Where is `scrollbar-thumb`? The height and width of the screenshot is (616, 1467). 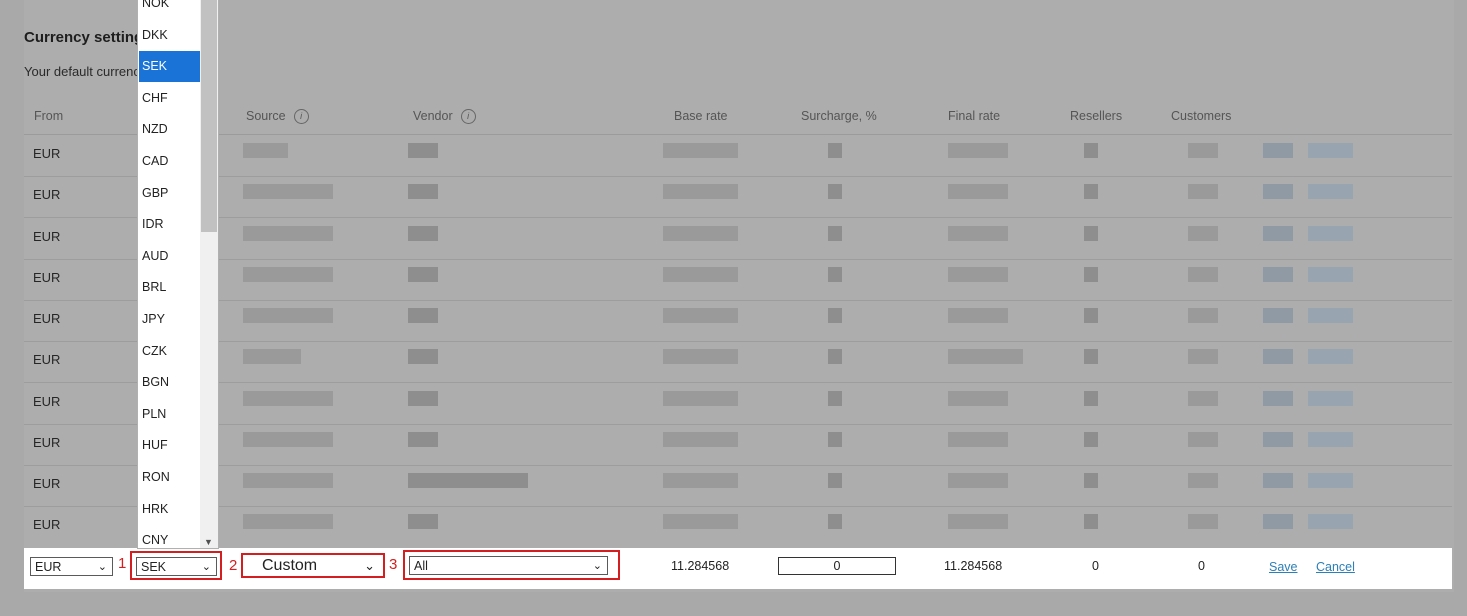
scrollbar-thumb is located at coordinates (209, 116).